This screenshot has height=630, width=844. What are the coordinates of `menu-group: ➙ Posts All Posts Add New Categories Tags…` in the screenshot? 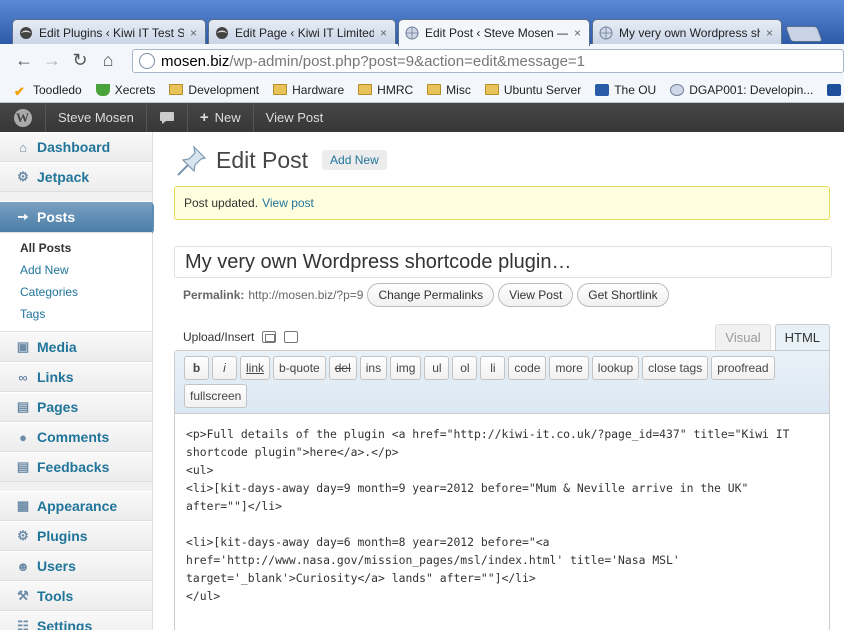 It's located at (80, 341).